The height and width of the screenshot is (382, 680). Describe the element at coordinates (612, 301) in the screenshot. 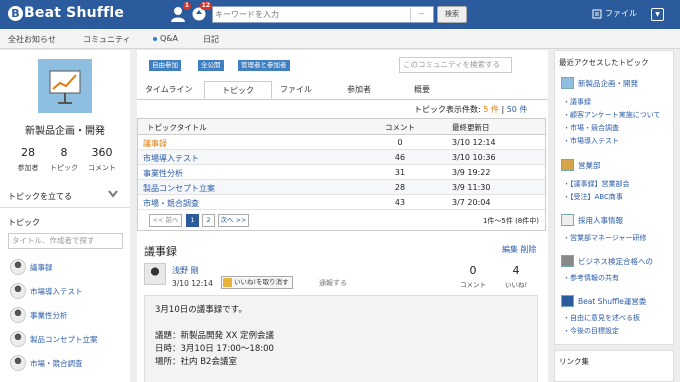

I see `recent-group-label: Beat Shuffle運営委` at that location.